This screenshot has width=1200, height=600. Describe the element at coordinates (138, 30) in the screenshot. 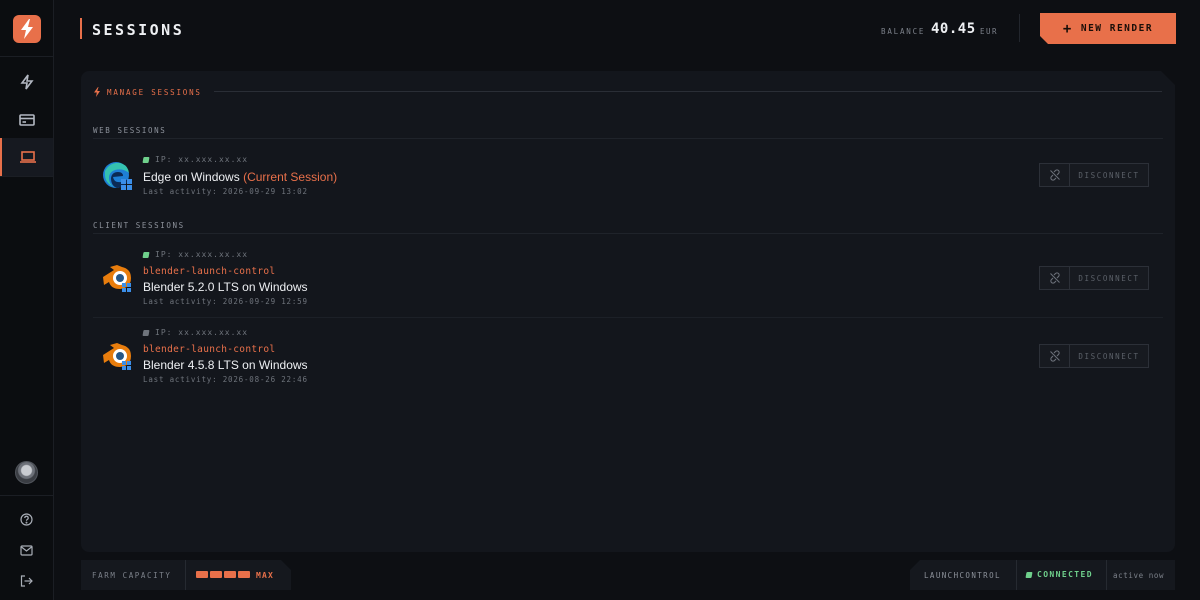

I see `page-title: SESSIONS` at that location.